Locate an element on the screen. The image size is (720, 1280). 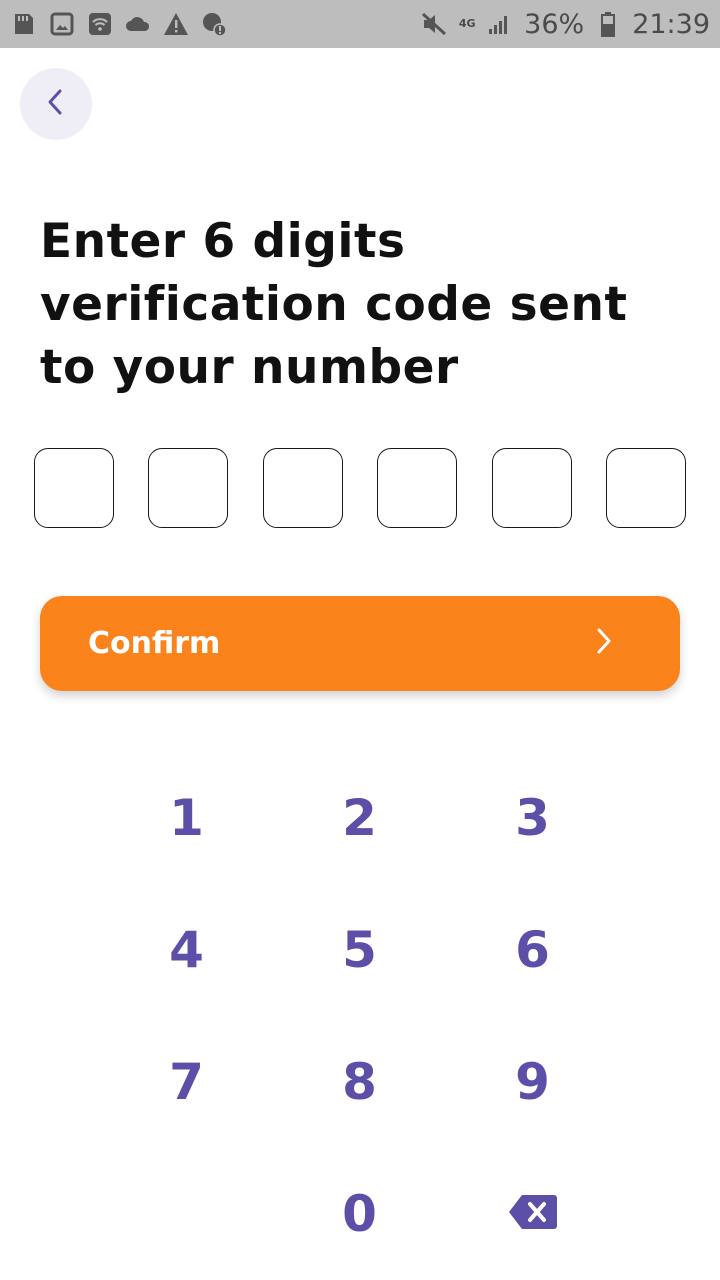
key-5: 5 is located at coordinates (359, 950).